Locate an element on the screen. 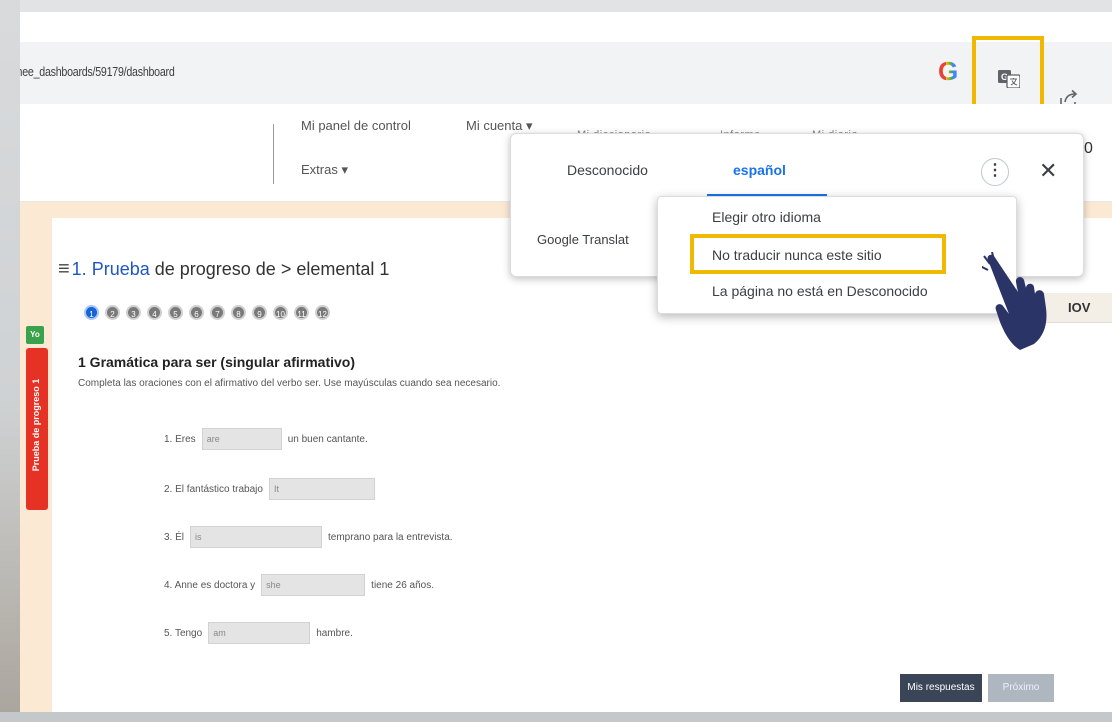  next-button: Próximo is located at coordinates (1021, 688).